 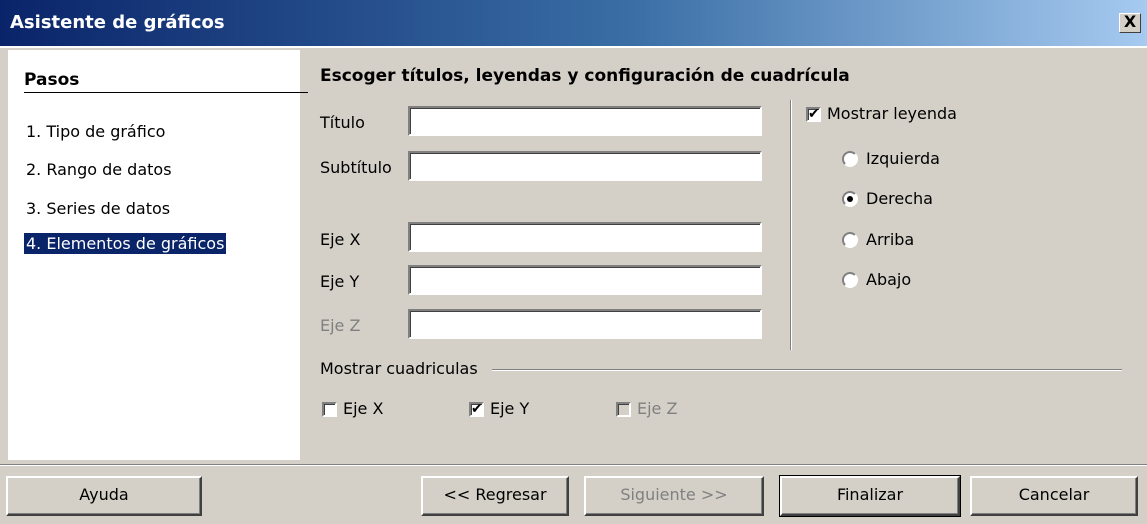 What do you see at coordinates (850, 240) in the screenshot?
I see `legend-top-radio` at bounding box center [850, 240].